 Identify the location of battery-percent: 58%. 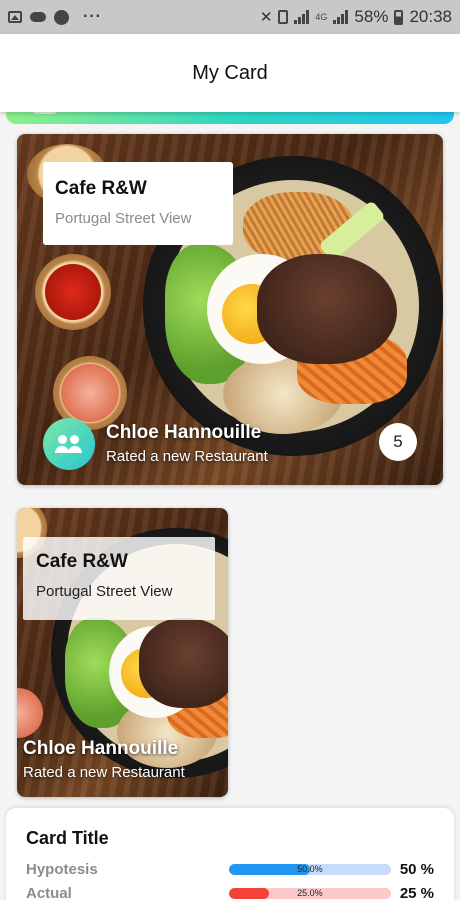
(371, 16).